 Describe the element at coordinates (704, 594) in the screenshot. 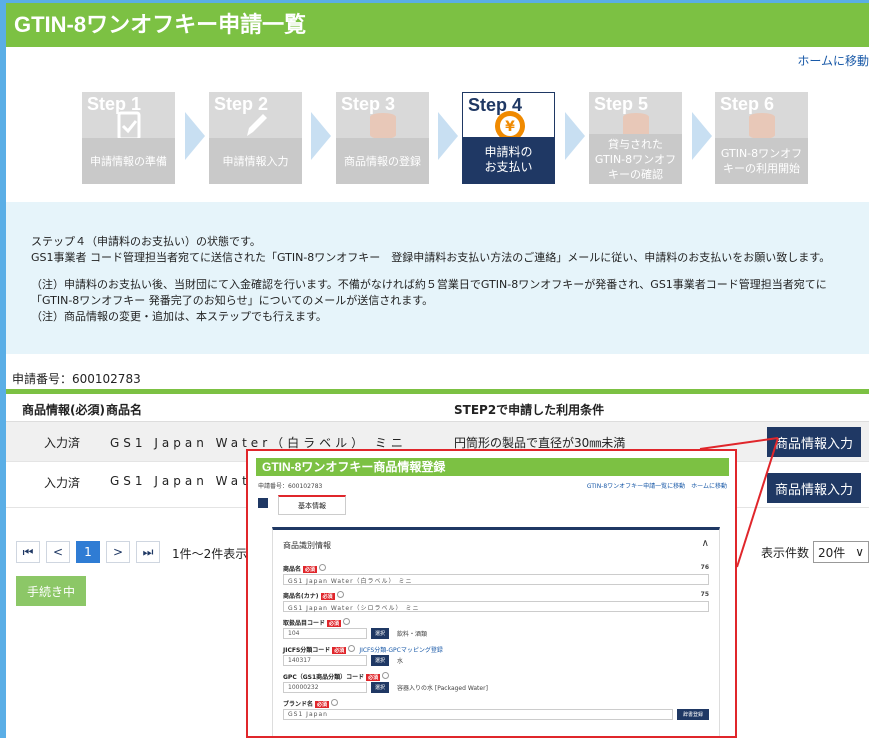

I see `char-count: 75` at that location.